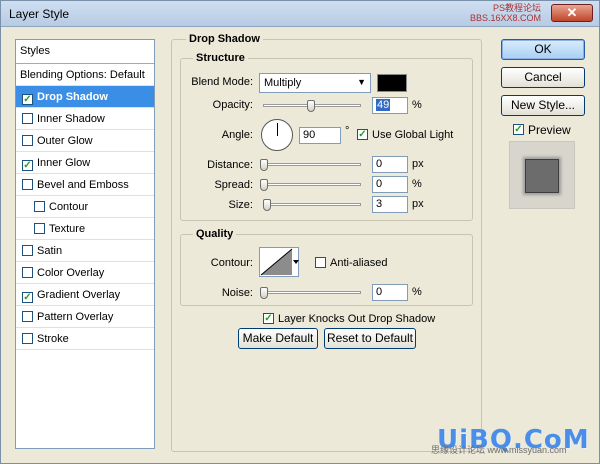 This screenshot has height=464, width=600. Describe the element at coordinates (85, 295) in the screenshot. I see `style-item-gradient-overlay: ✓ Gradient Overlay` at that location.